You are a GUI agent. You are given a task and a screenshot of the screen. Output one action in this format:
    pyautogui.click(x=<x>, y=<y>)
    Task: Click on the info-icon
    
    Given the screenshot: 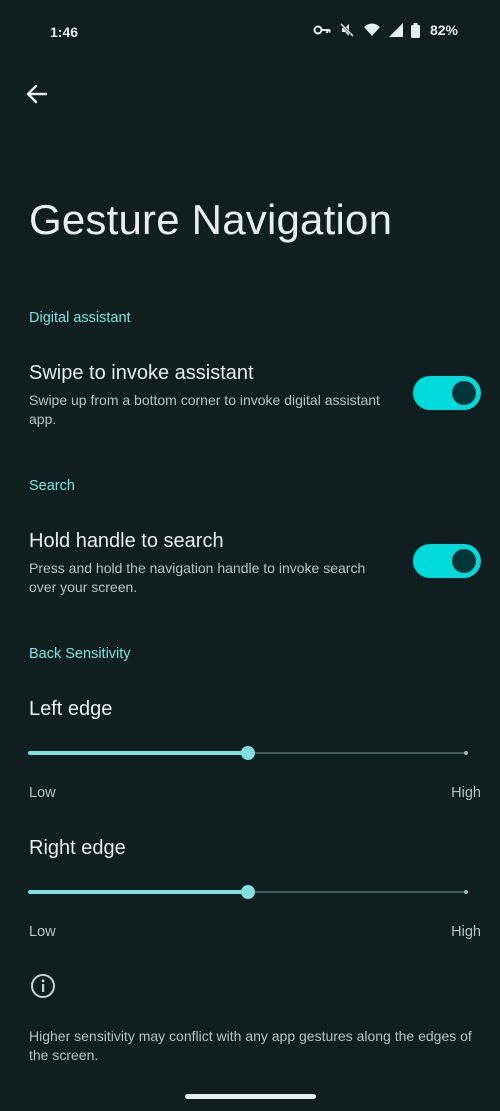 What is the action you would take?
    pyautogui.click(x=43, y=988)
    